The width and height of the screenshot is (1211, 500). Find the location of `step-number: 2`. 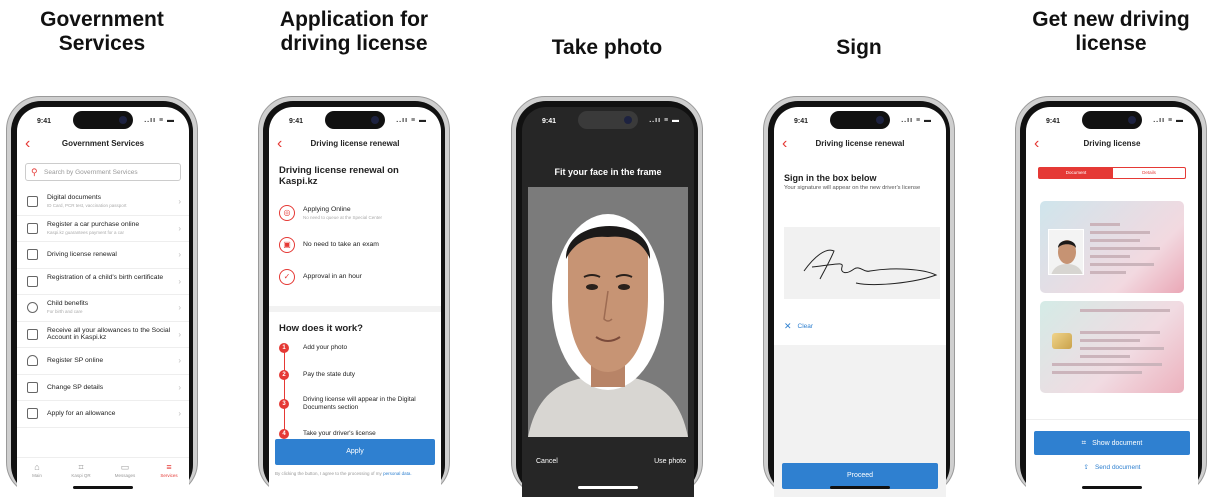

step-number: 2 is located at coordinates (284, 375).